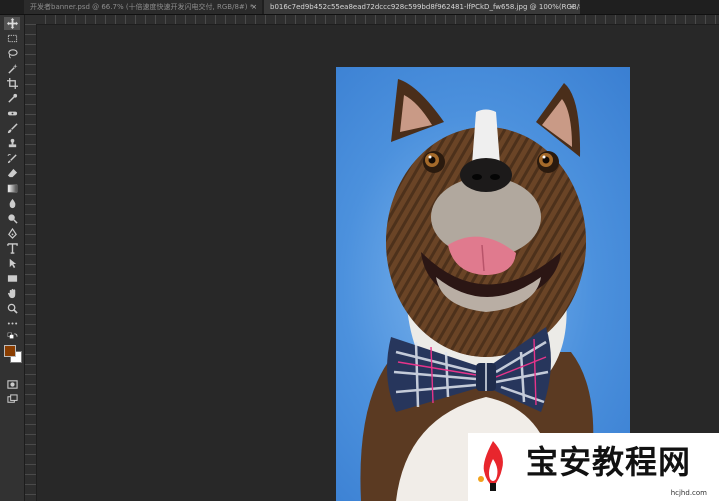  What do you see at coordinates (12, 128) in the screenshot?
I see `brush-tool-icon` at bounding box center [12, 128].